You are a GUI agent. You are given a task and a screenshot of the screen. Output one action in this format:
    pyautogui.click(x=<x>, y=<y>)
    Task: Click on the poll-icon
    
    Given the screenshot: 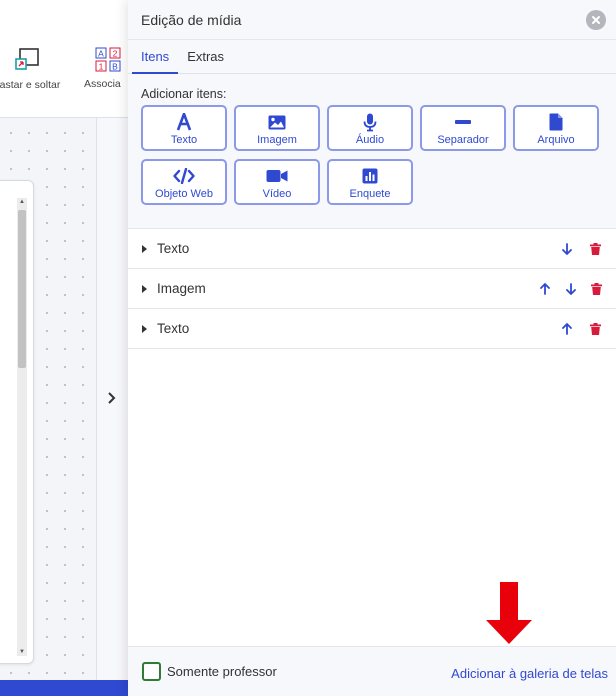 What is the action you would take?
    pyautogui.click(x=370, y=176)
    